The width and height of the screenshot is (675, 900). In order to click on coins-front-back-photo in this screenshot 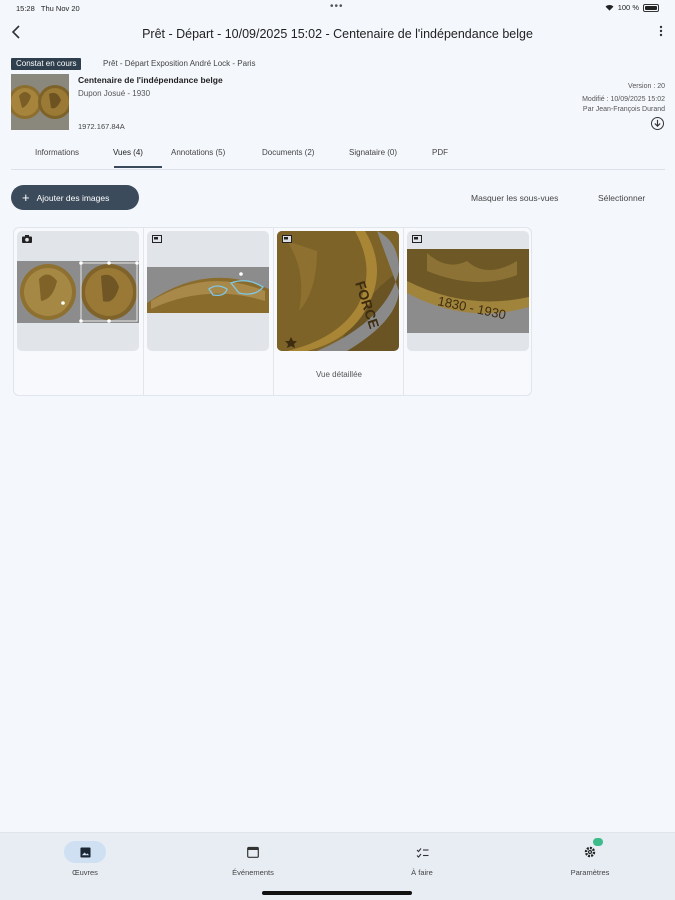, I will do `click(78, 292)`.